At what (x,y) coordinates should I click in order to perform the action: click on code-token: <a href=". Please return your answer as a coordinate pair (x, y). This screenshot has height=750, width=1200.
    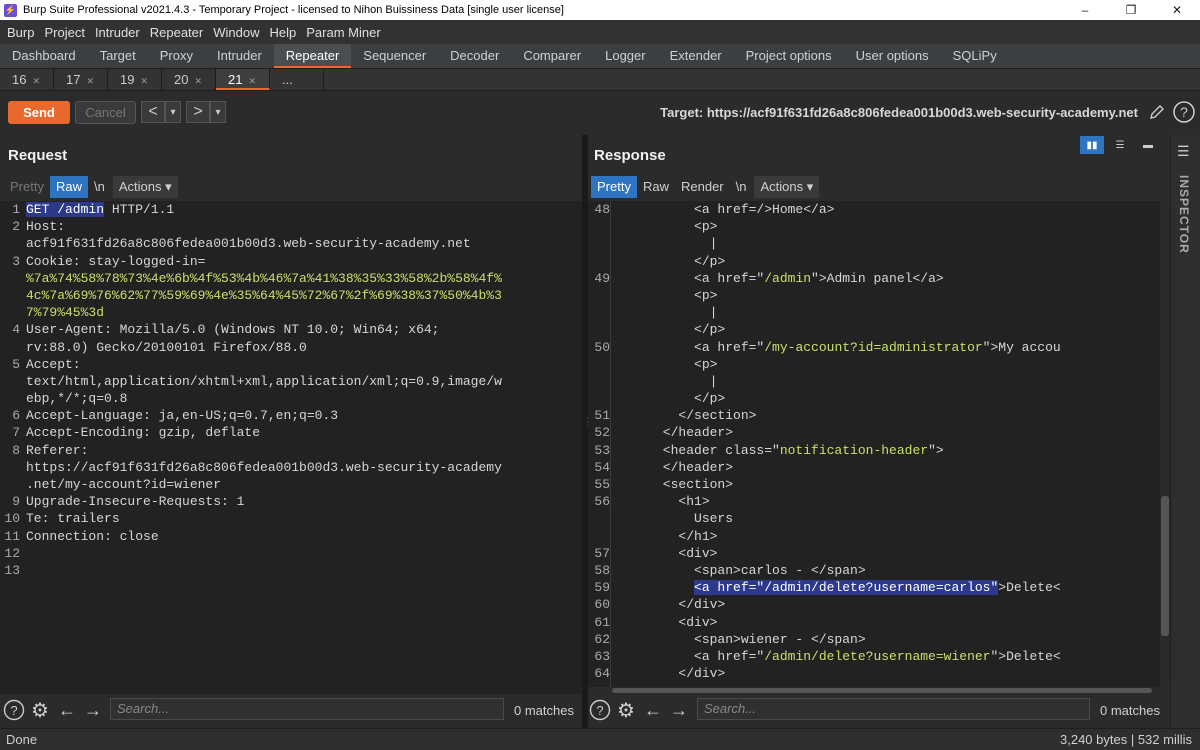
    Looking at the image, I should click on (690, 278).